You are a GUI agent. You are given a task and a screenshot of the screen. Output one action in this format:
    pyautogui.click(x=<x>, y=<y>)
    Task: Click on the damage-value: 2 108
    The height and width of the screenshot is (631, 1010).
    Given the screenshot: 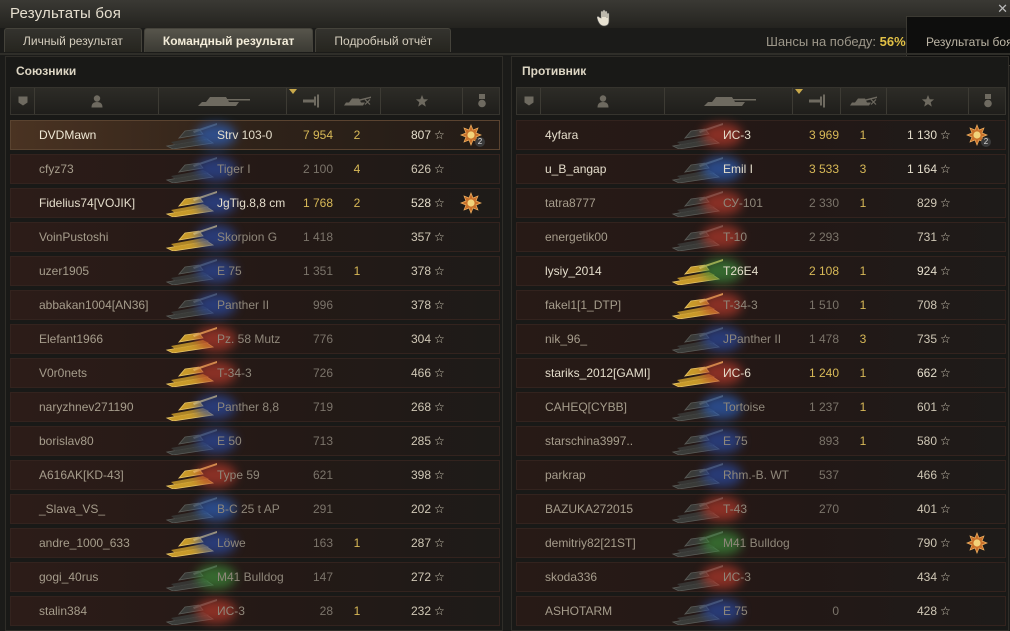 What is the action you would take?
    pyautogui.click(x=823, y=271)
    